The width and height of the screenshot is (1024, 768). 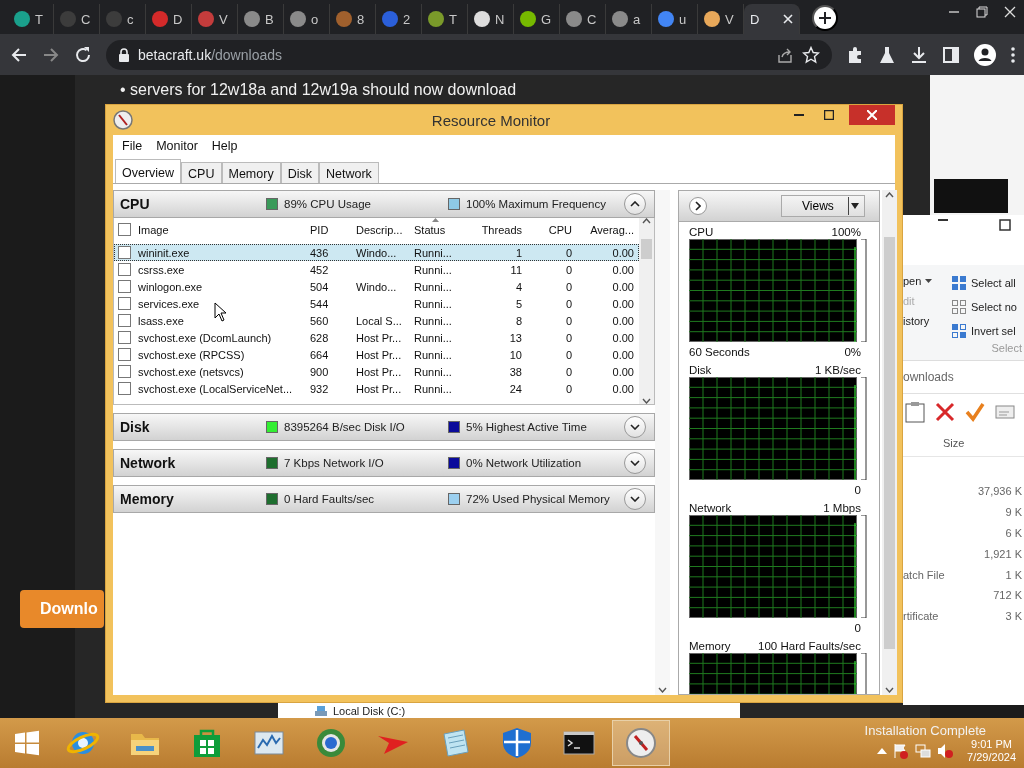 I want to click on table-cell: 38, so click(x=515, y=371).